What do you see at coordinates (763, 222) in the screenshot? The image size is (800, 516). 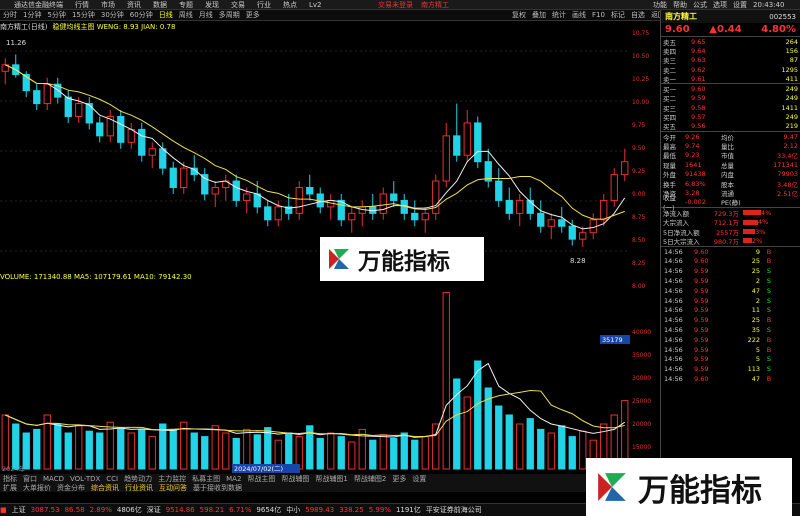 I see `flow-pct: 4%` at bounding box center [763, 222].